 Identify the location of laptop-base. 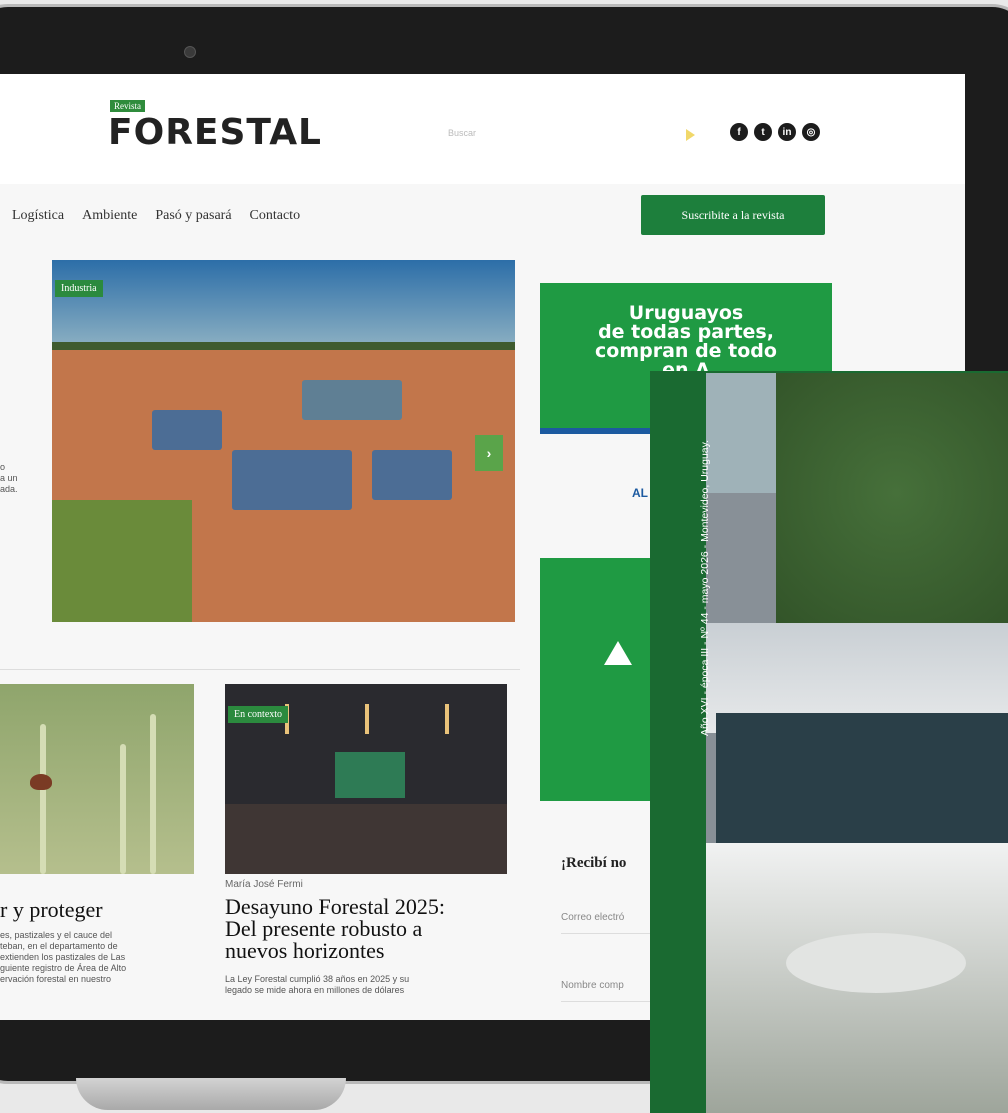
(211, 1094).